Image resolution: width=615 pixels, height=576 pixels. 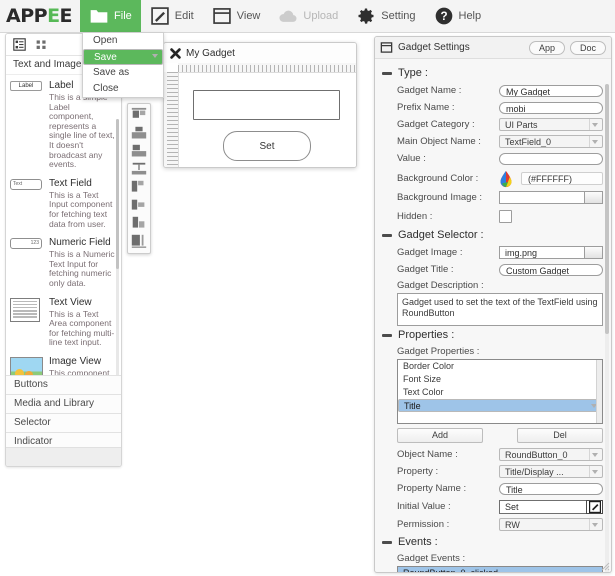 I want to click on library-scrollbar, so click(x=117, y=247).